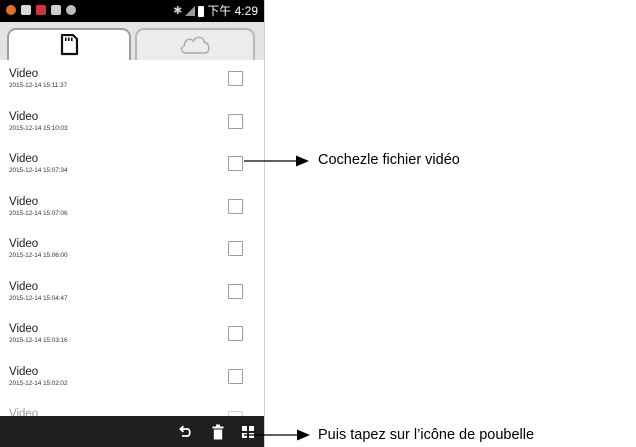 This screenshot has height=447, width=636. I want to click on arrow-head-checkbox, so click(302, 161).